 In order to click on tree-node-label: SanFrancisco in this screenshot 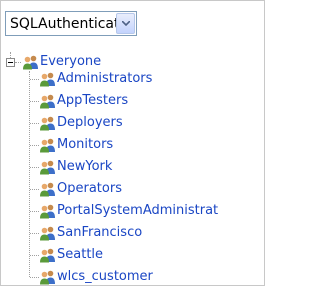, I will do `click(100, 232)`.